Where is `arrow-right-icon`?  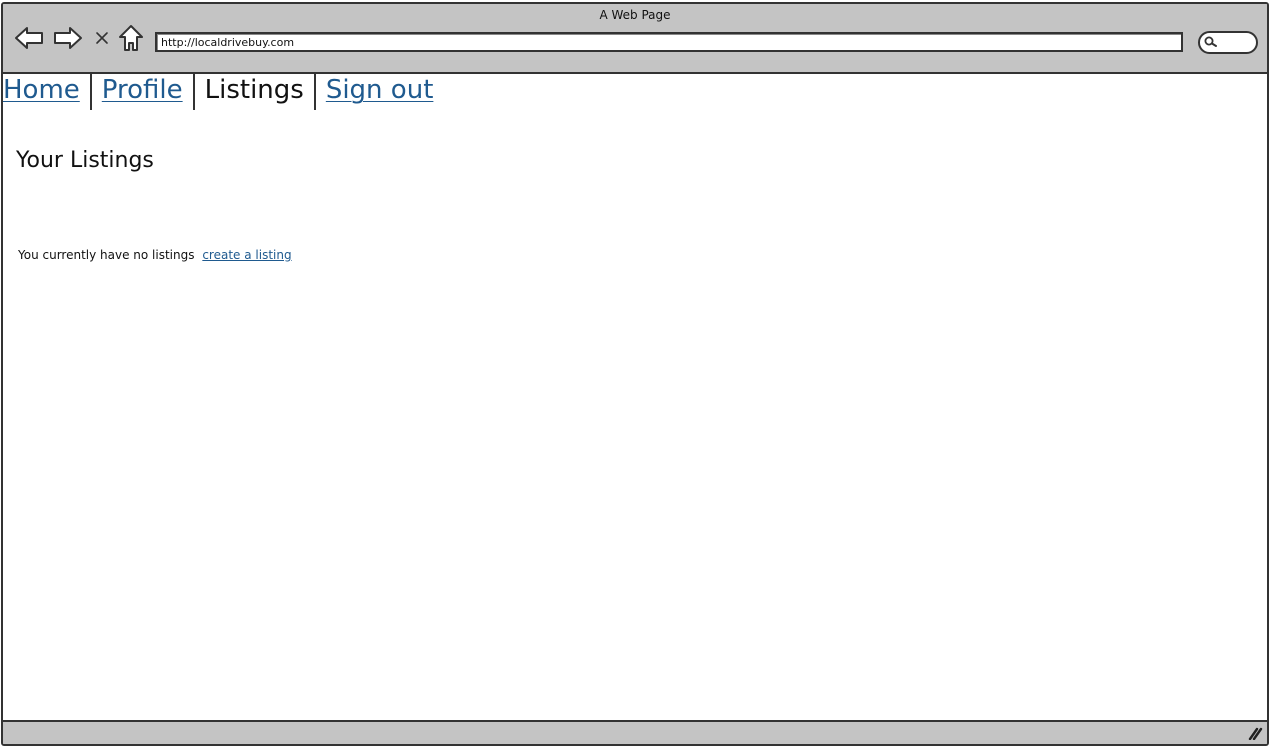
arrow-right-icon is located at coordinates (68, 38).